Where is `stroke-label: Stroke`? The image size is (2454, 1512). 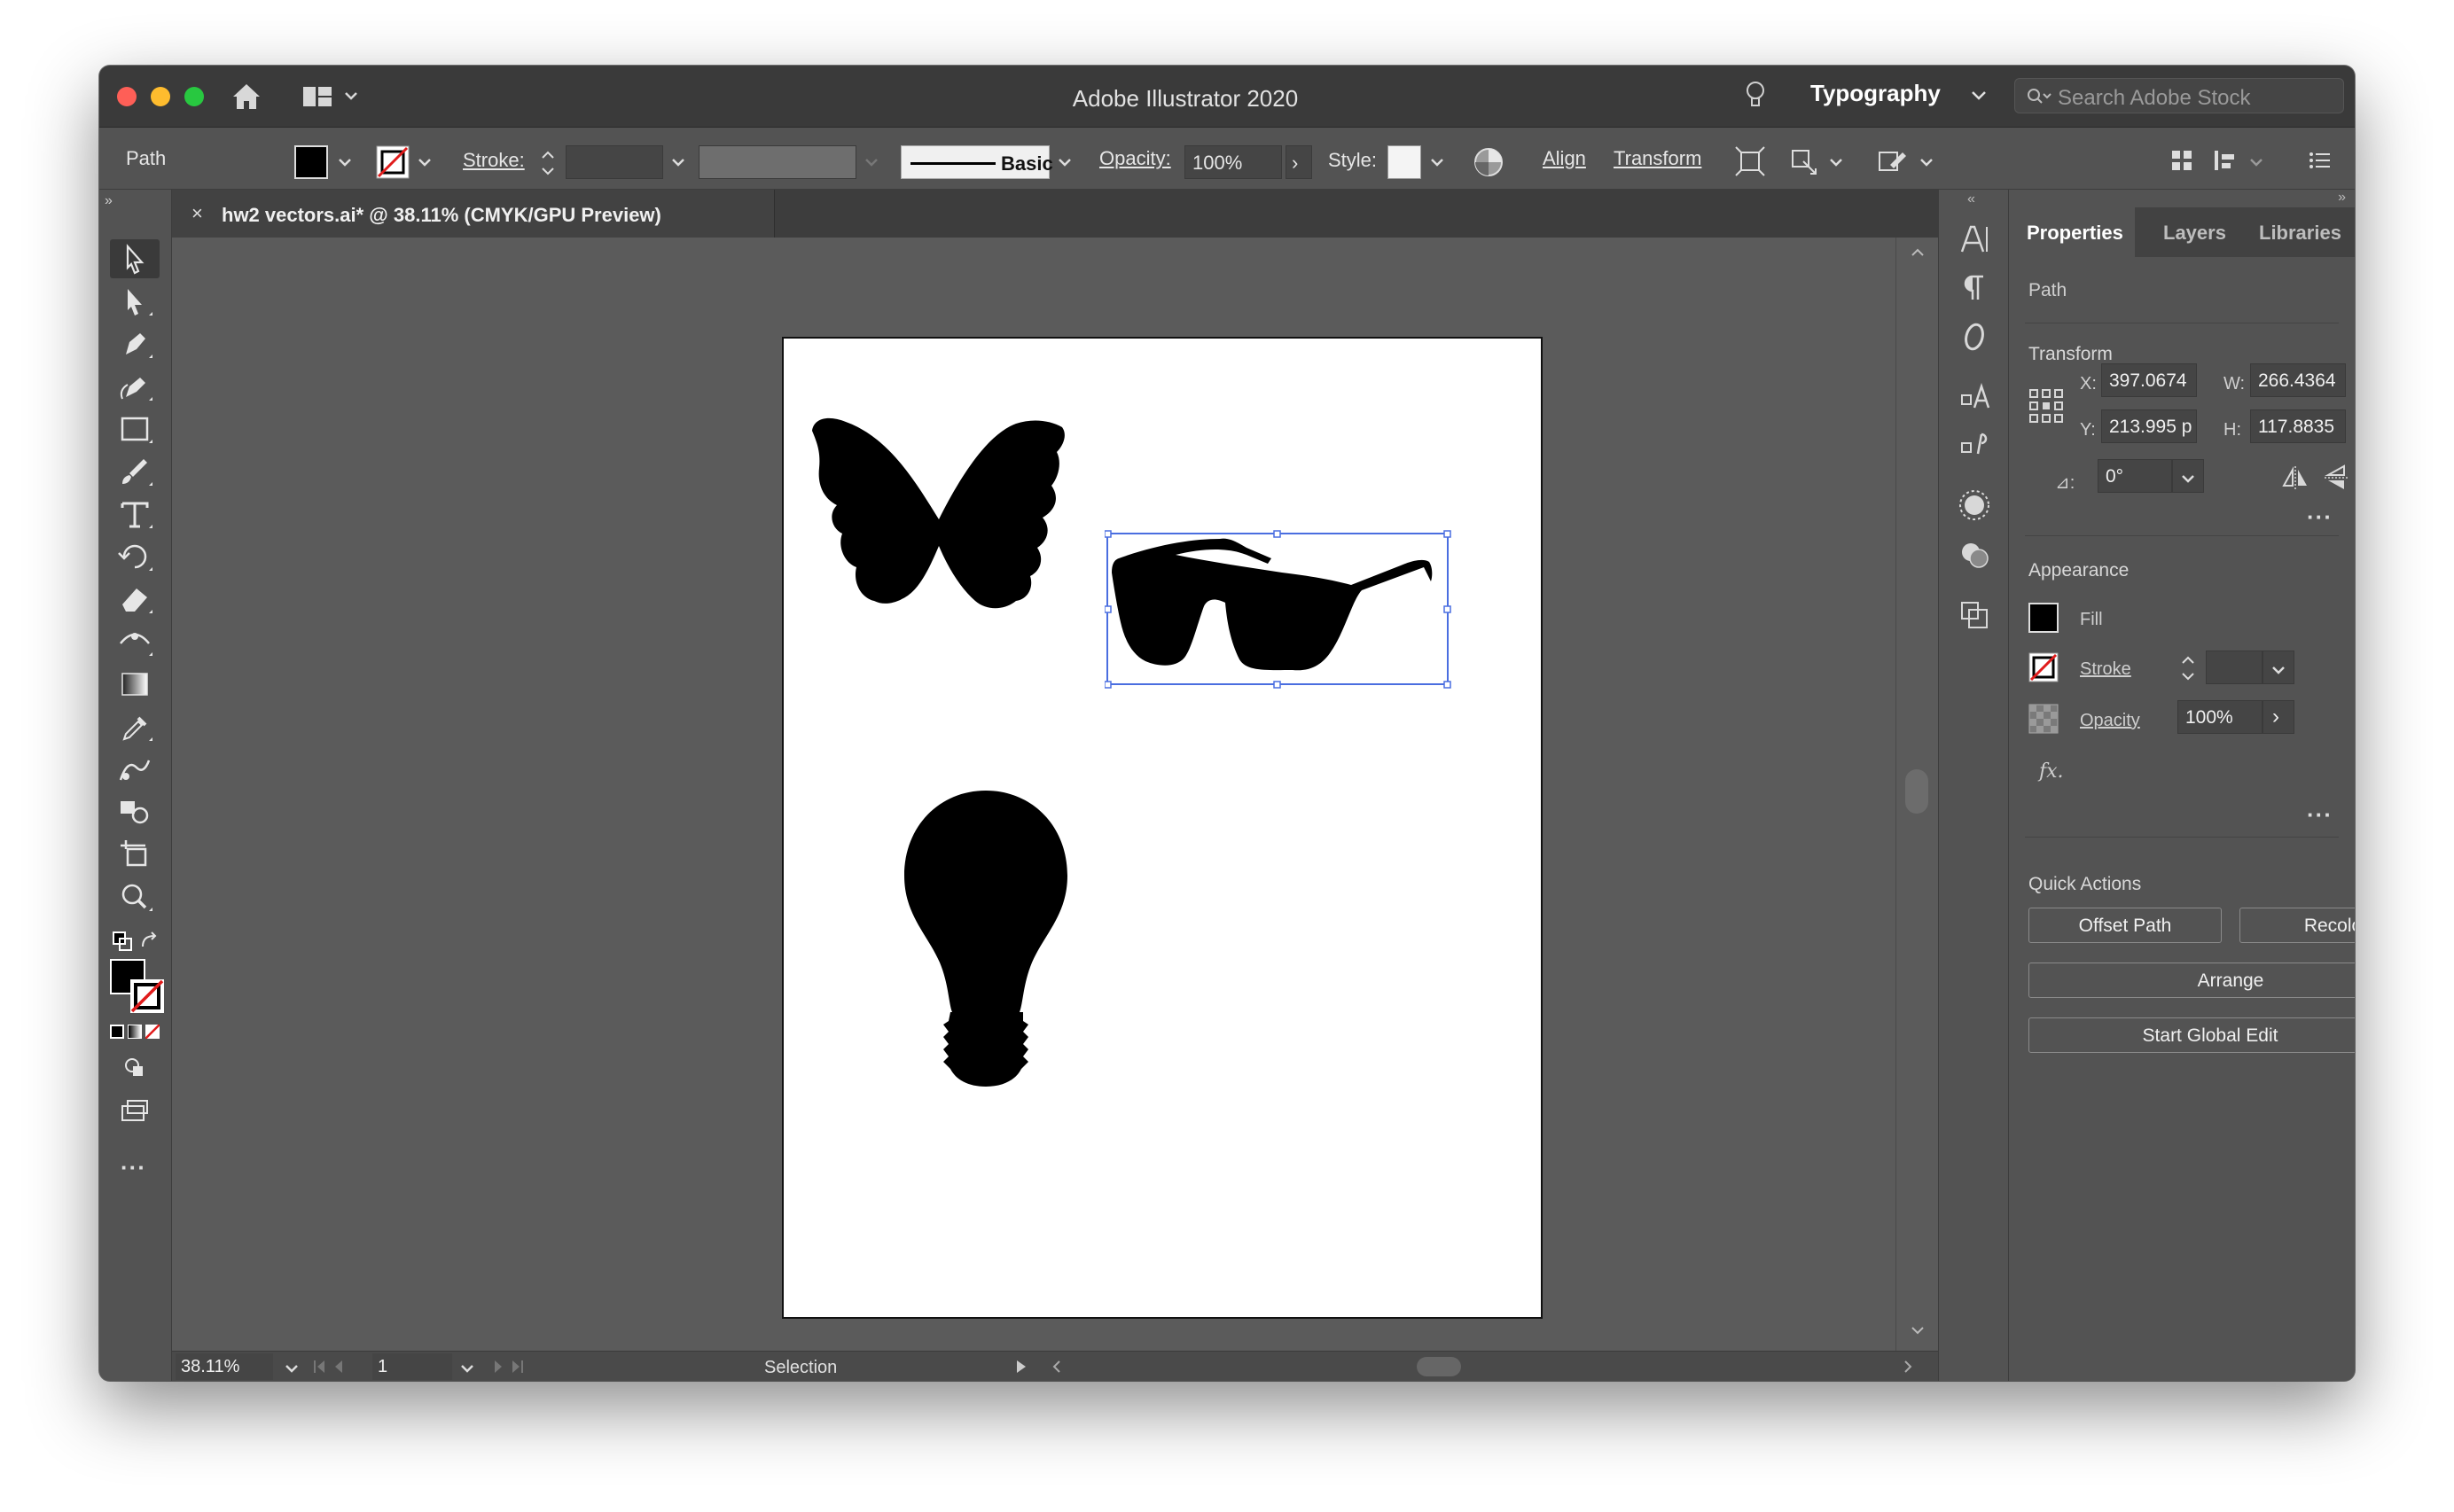
stroke-label: Stroke is located at coordinates (2106, 670).